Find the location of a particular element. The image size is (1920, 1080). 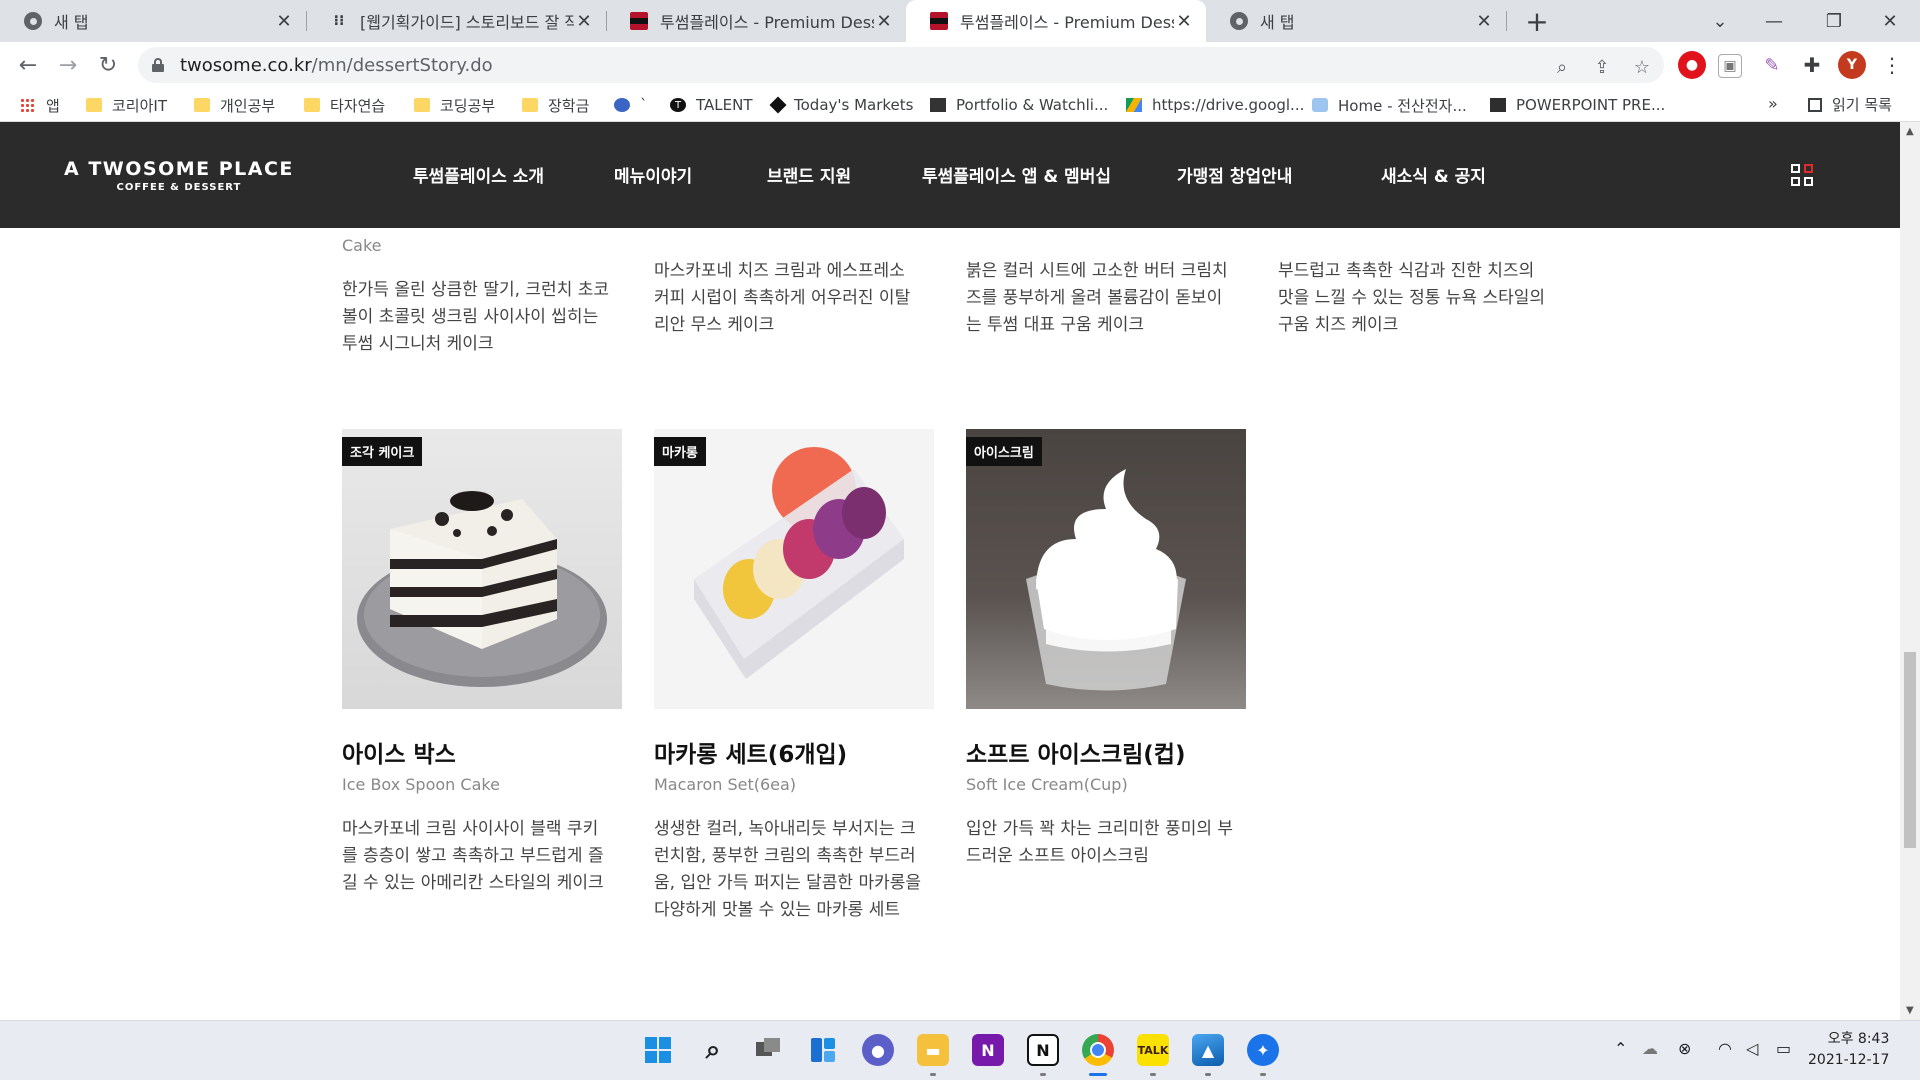

scroll-down-icon: ▼ is located at coordinates (1910, 1010).